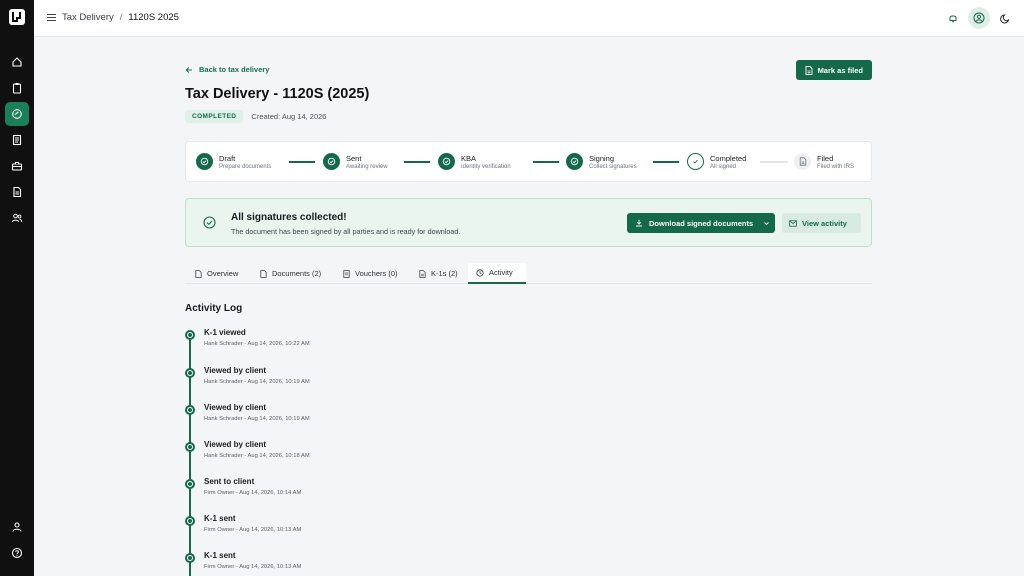  I want to click on activity-meta: Hank Schrader - Aug 14, 2026, 10:18 AM, so click(257, 456).